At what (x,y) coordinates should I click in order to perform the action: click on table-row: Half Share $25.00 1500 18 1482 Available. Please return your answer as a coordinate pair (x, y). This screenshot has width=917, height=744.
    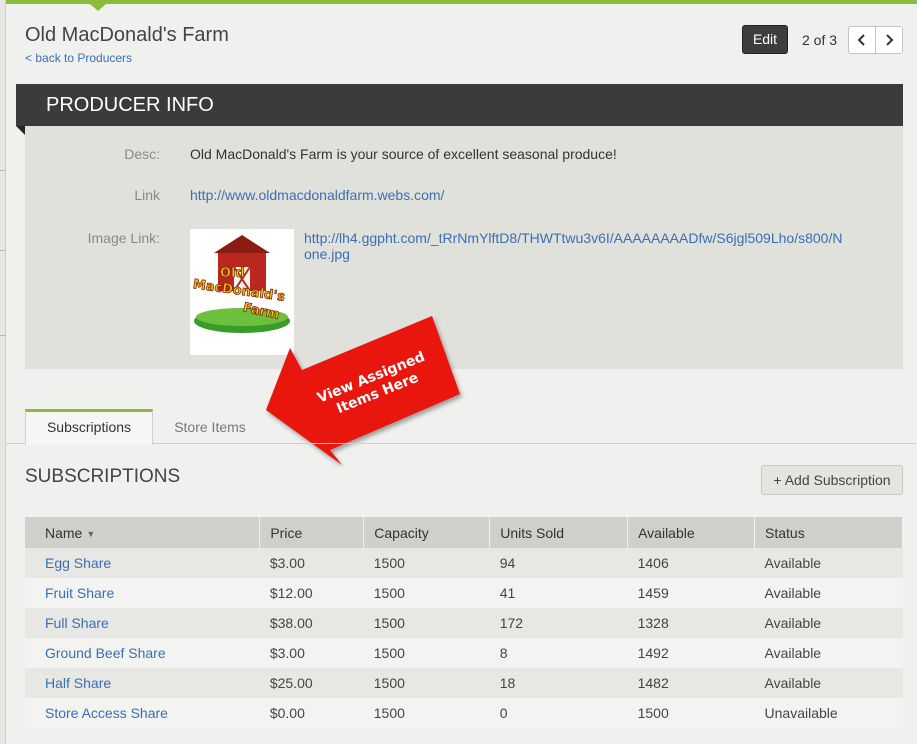
    Looking at the image, I should click on (464, 683).